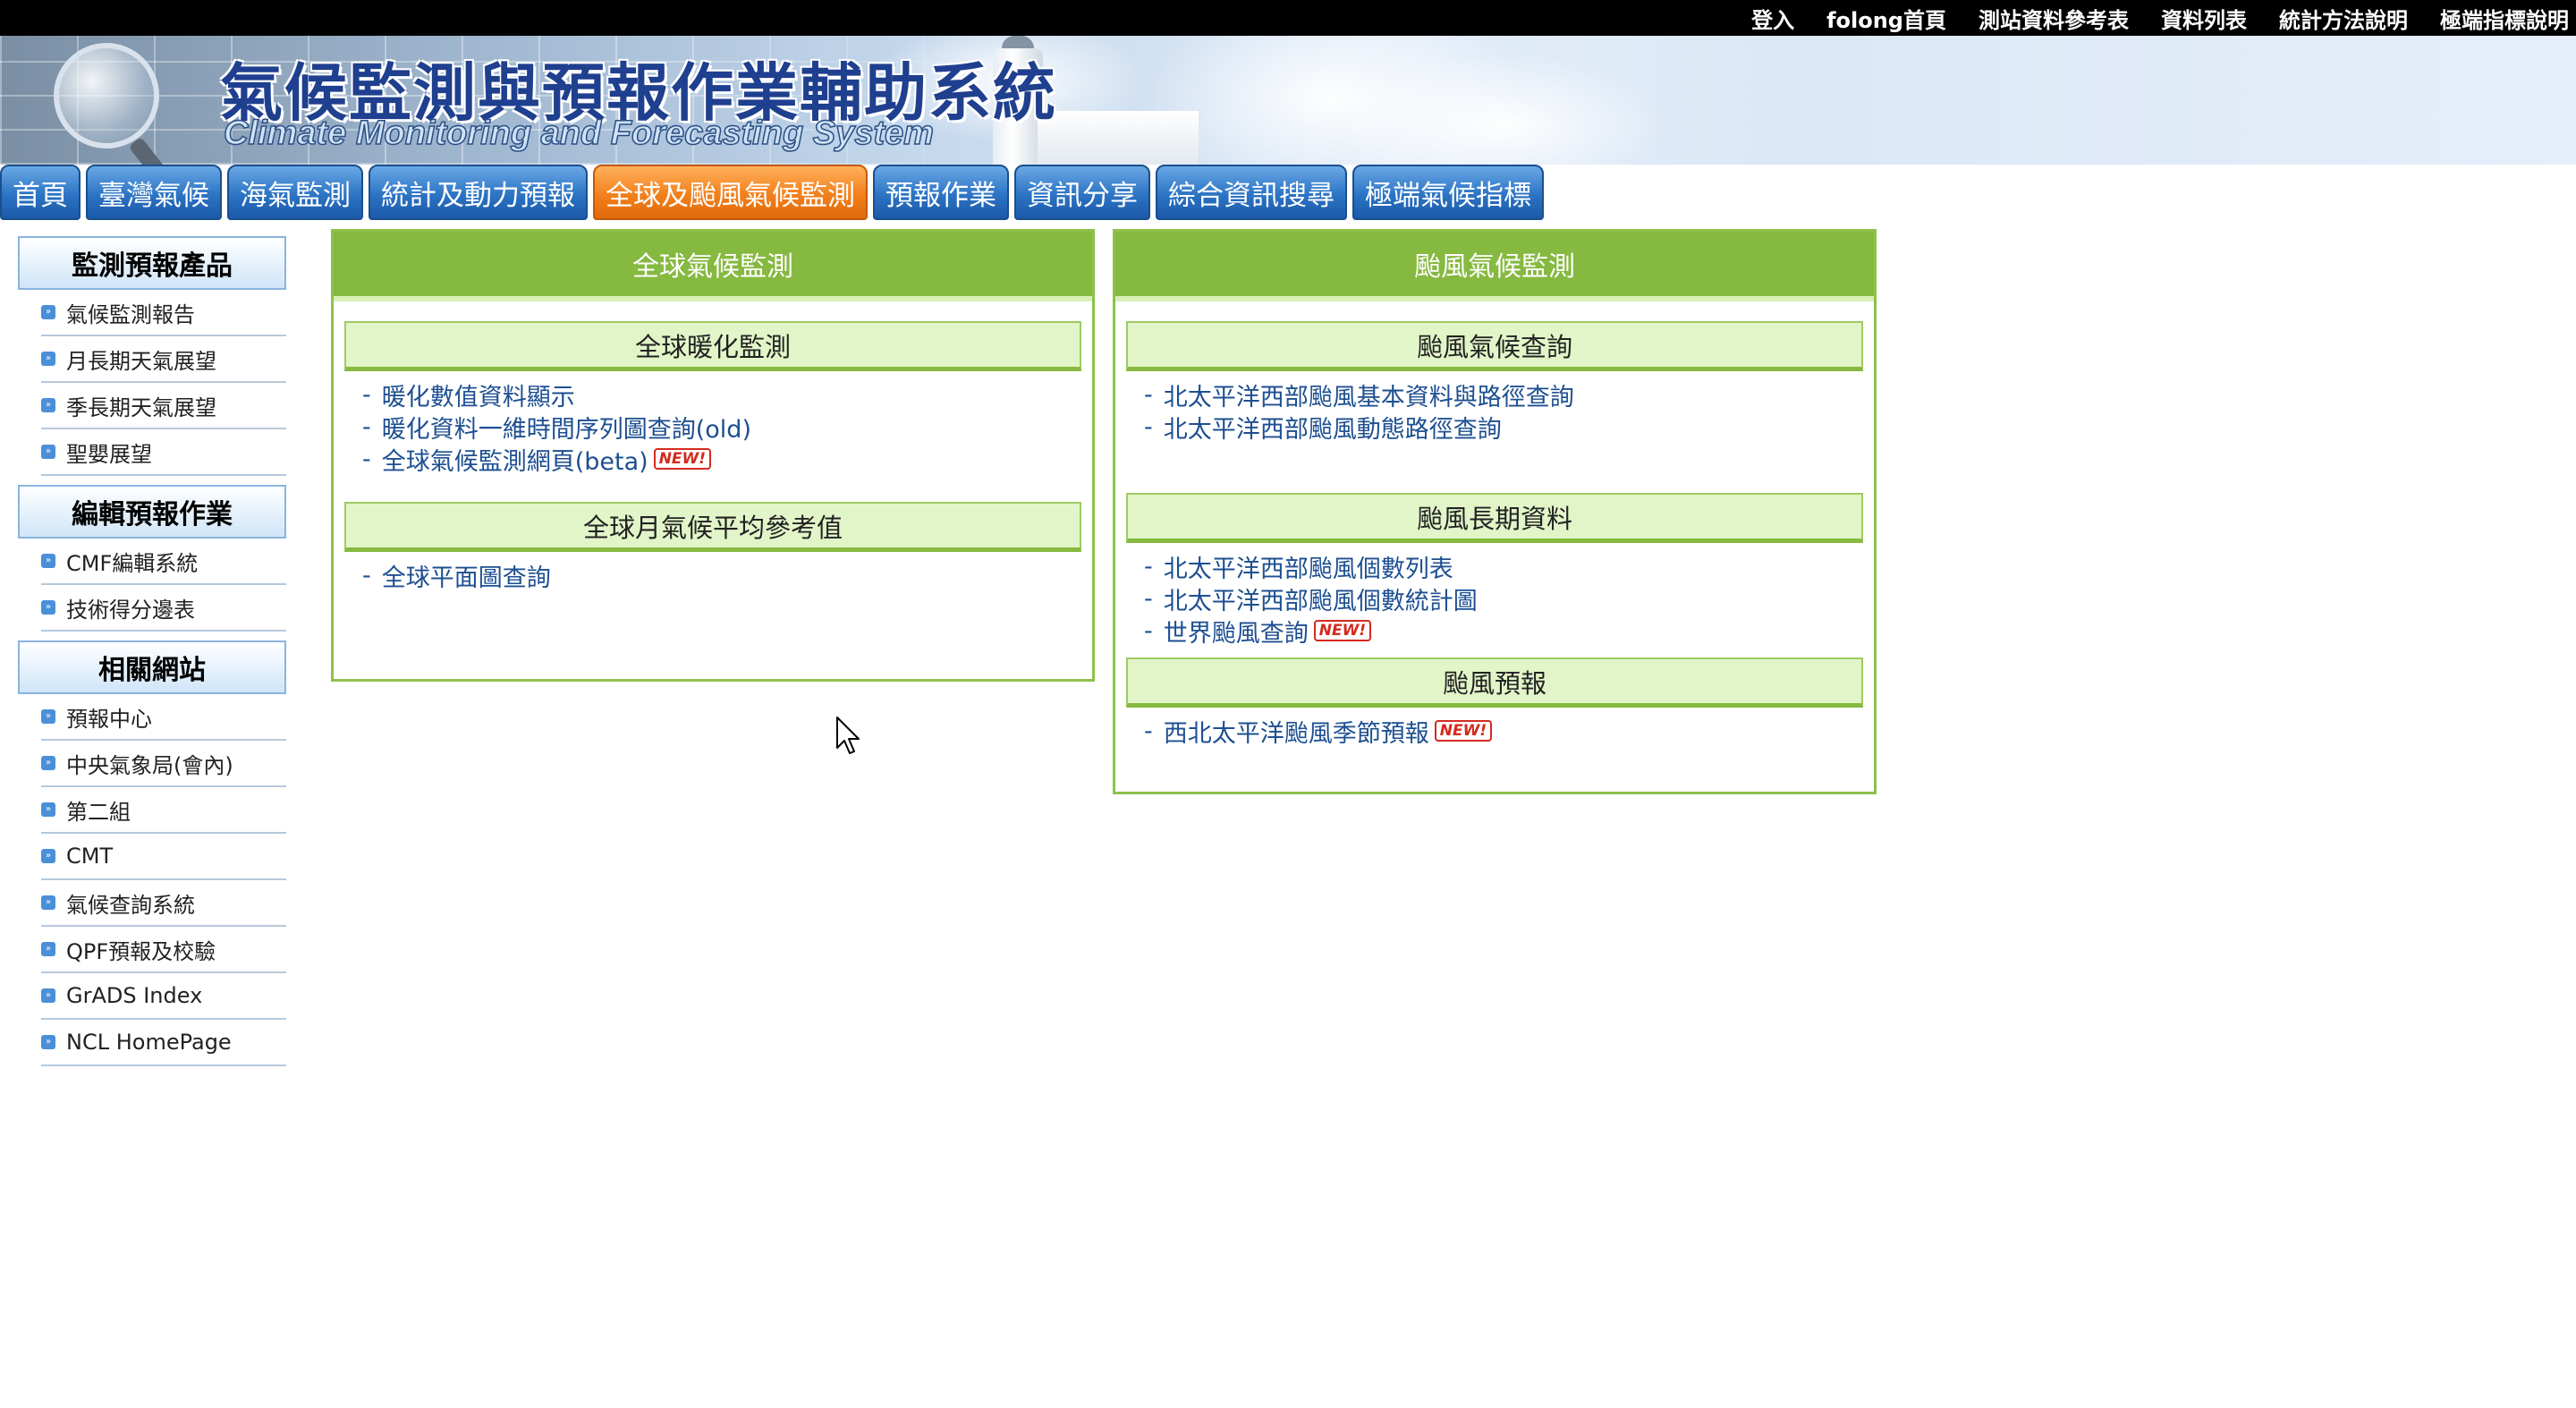 This screenshot has width=2576, height=1408. I want to click on subsection-title: 颱風長期資料, so click(1494, 518).